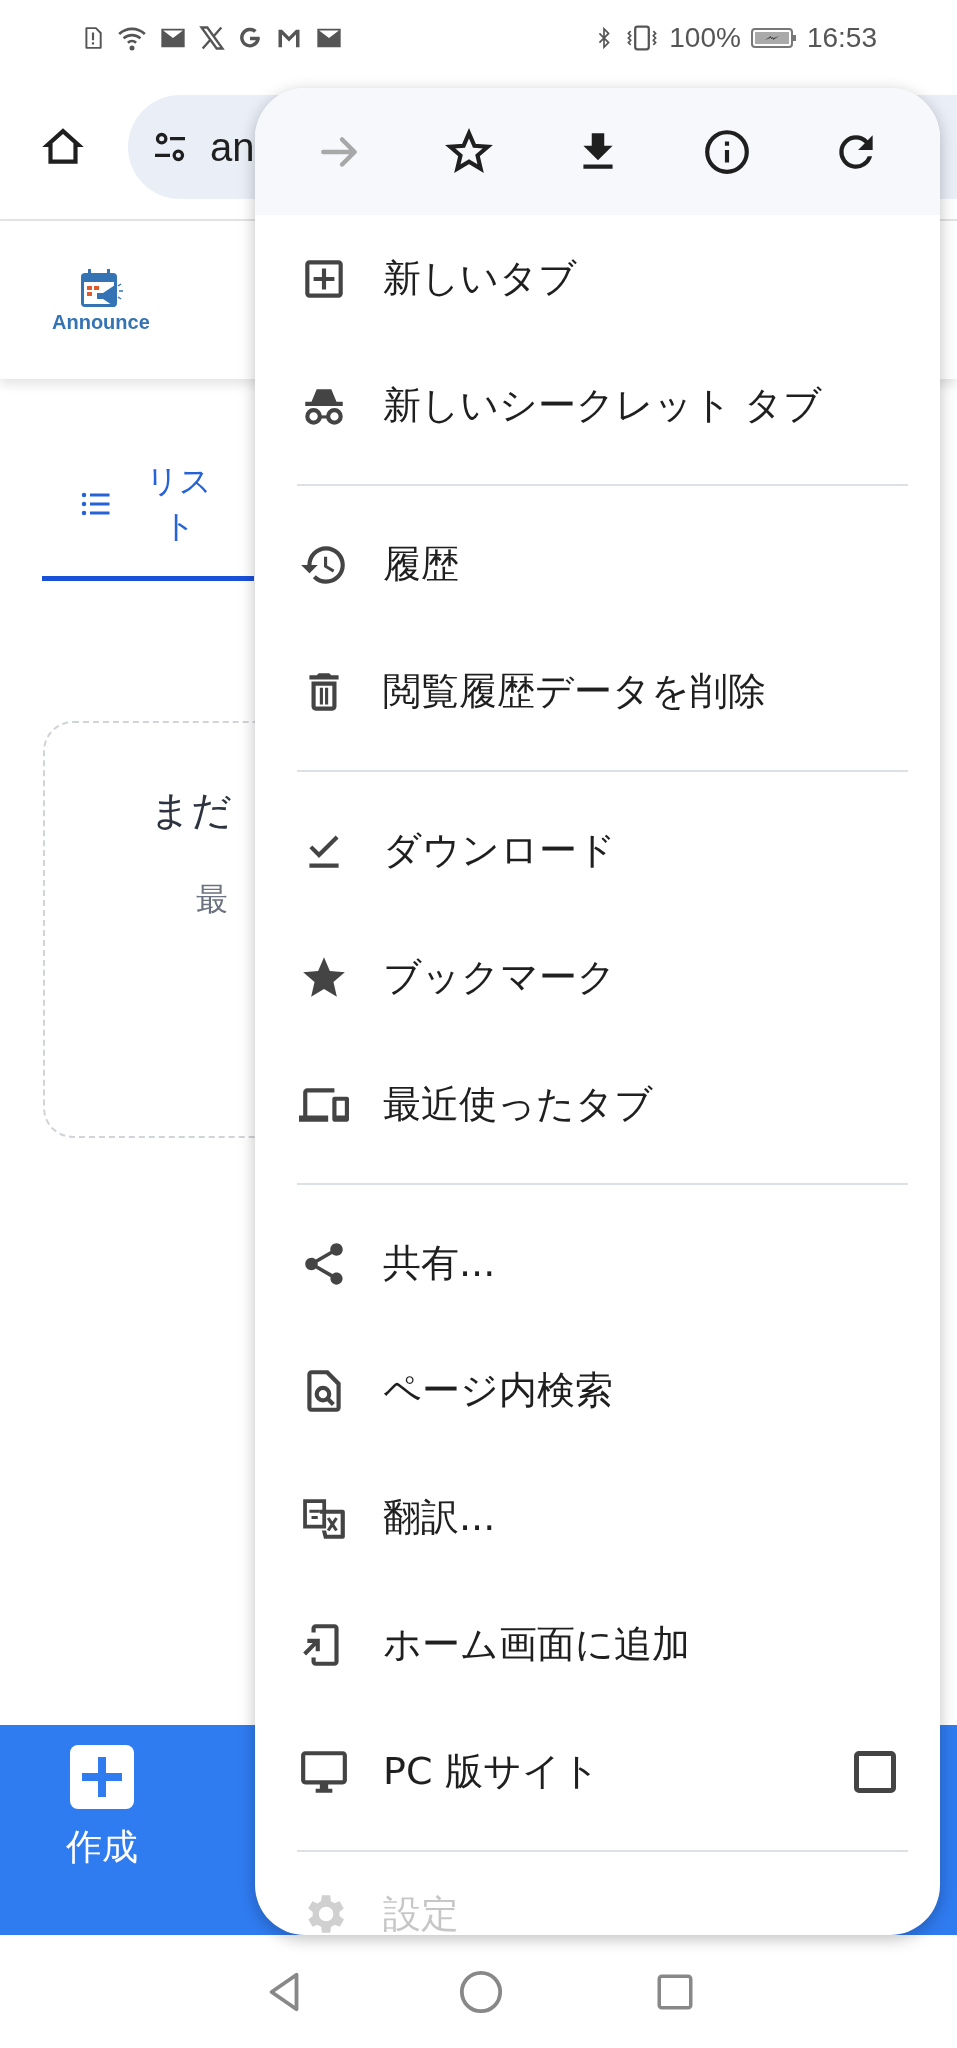 Image resolution: width=957 pixels, height=2048 pixels. What do you see at coordinates (875, 1771) in the screenshot?
I see `checkbox` at bounding box center [875, 1771].